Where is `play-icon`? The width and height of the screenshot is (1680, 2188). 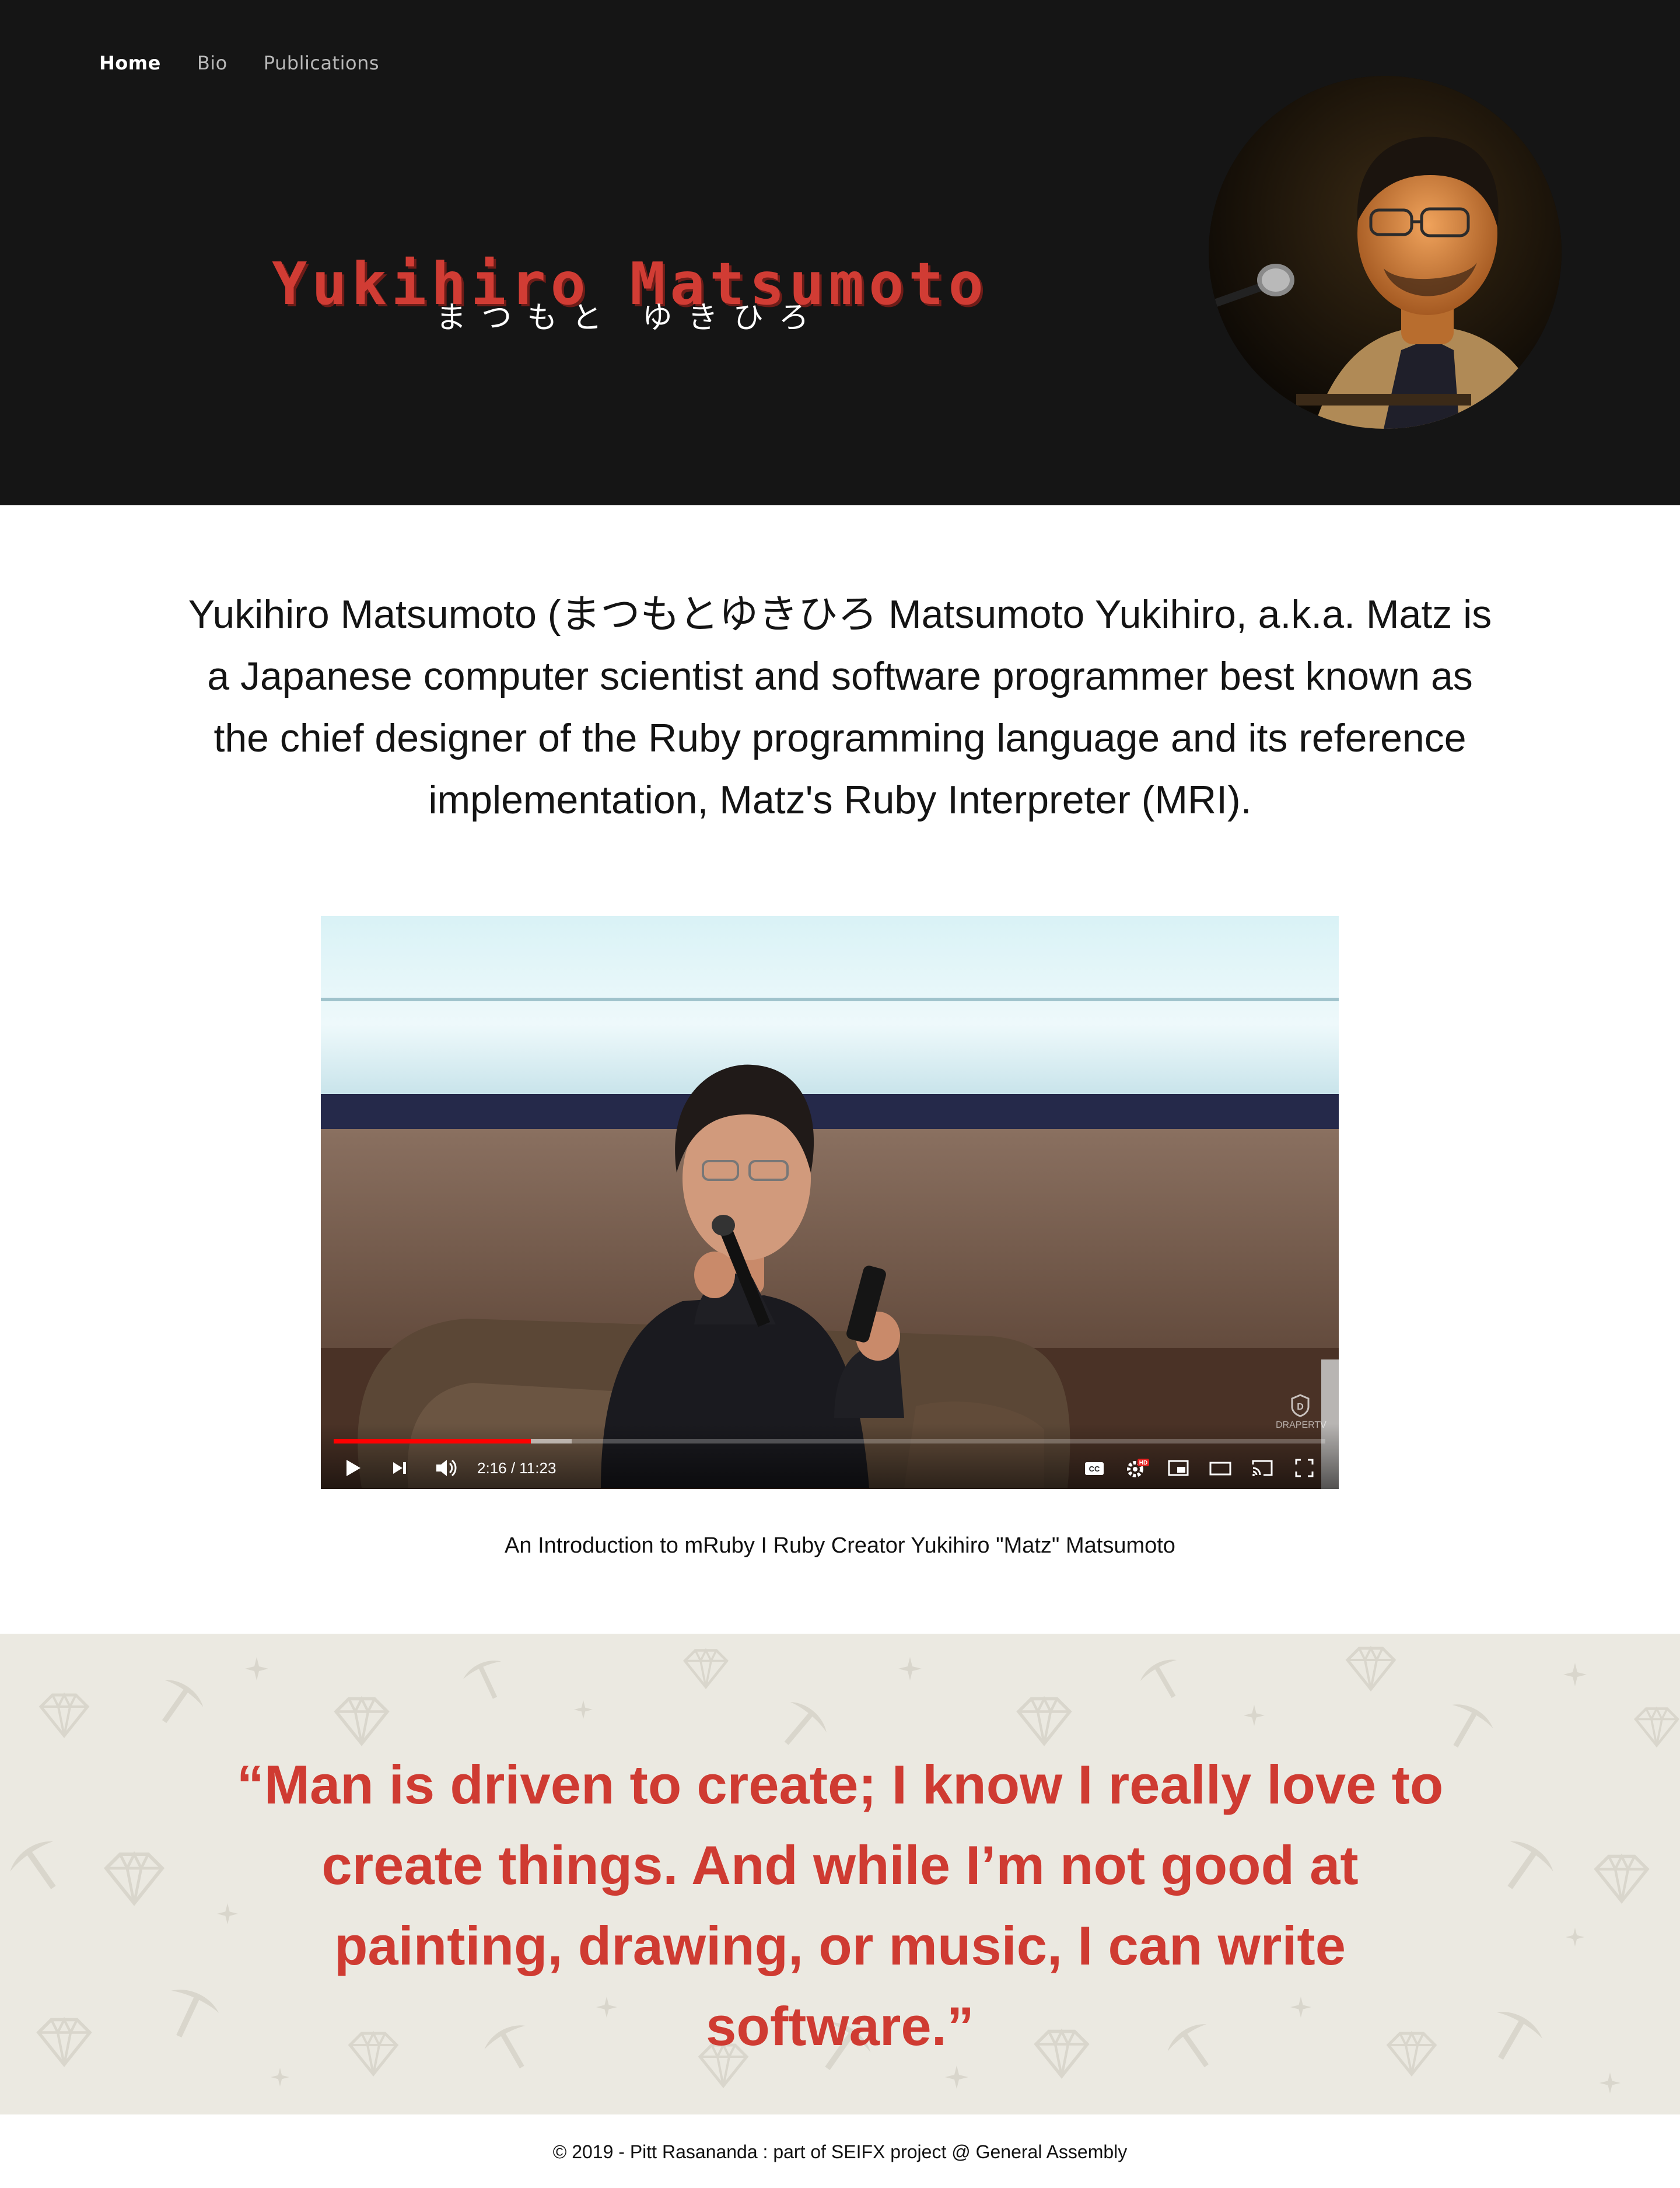
play-icon is located at coordinates (353, 1468).